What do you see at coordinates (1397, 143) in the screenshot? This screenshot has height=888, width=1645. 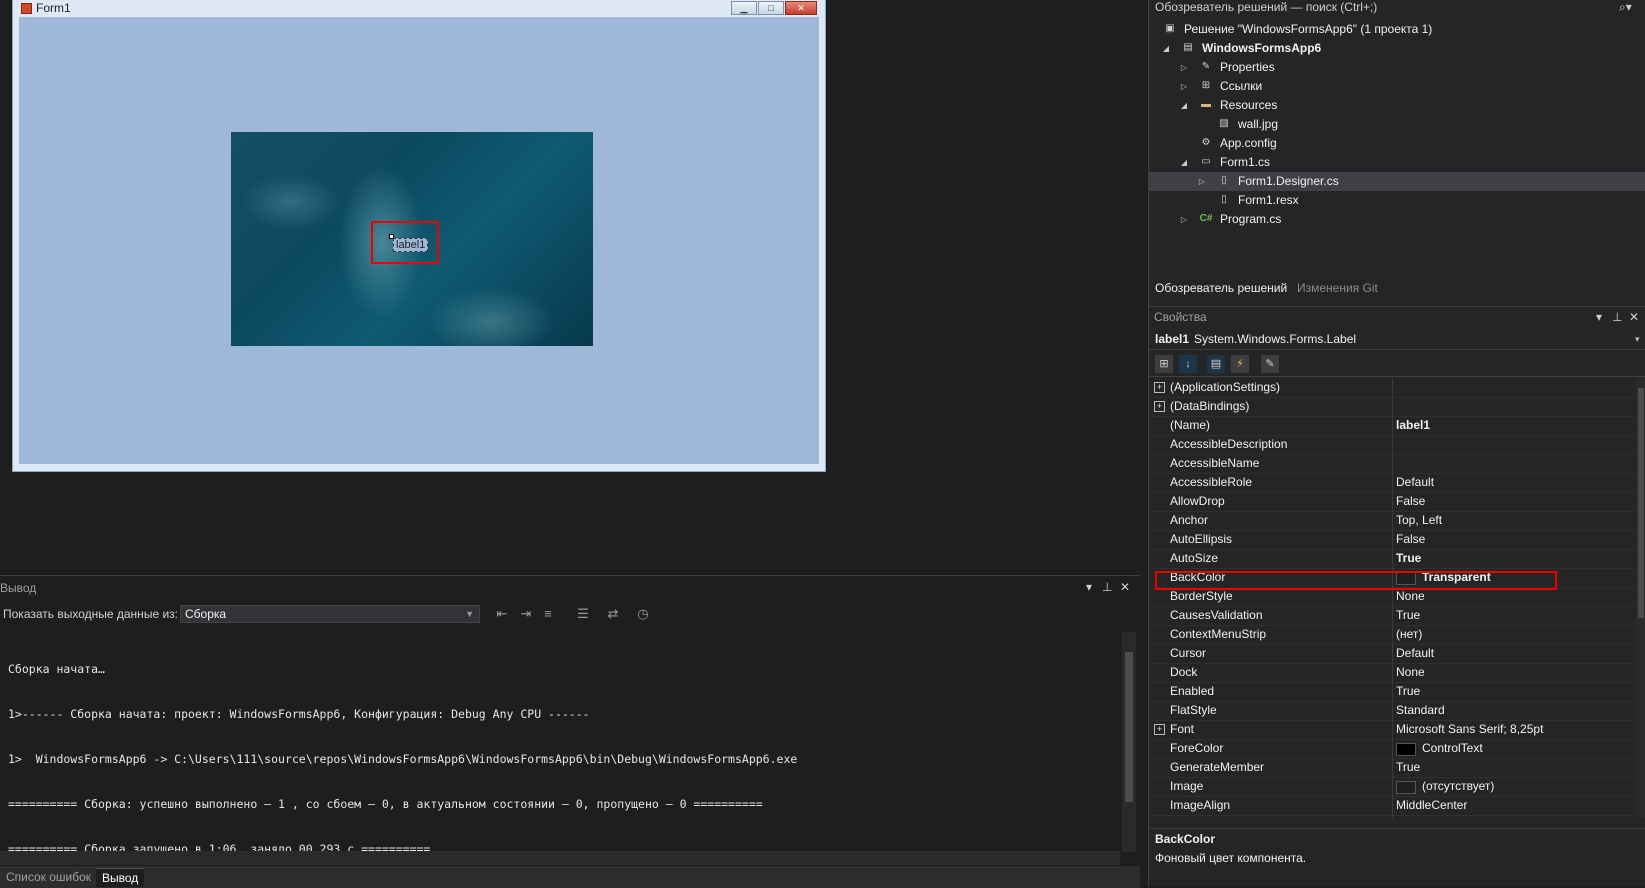 I see `tree-item-app-config: ⚙ App.config` at bounding box center [1397, 143].